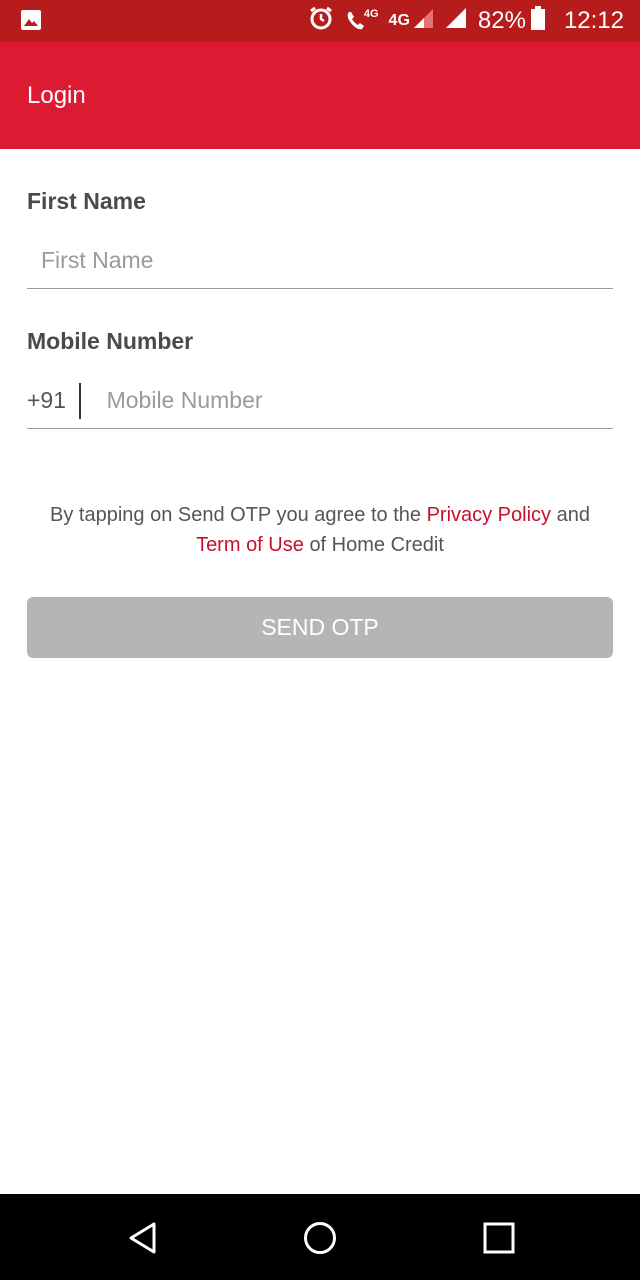  Describe the element at coordinates (399, 20) in the screenshot. I see `network-type: 4G` at that location.